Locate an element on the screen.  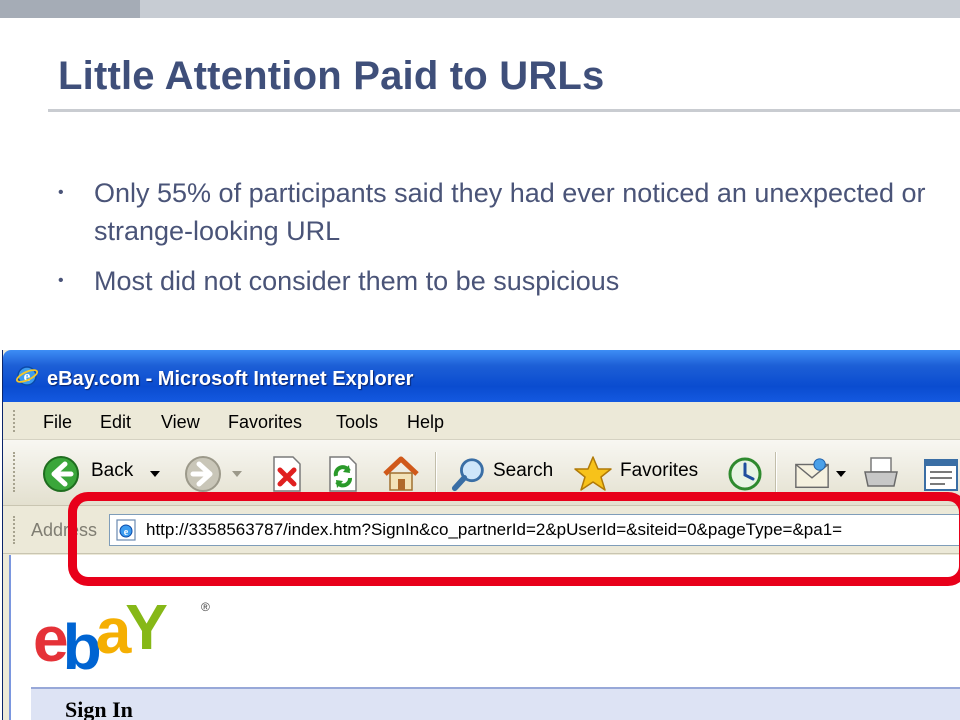
logo-letter-b: b is located at coordinates (81, 642).